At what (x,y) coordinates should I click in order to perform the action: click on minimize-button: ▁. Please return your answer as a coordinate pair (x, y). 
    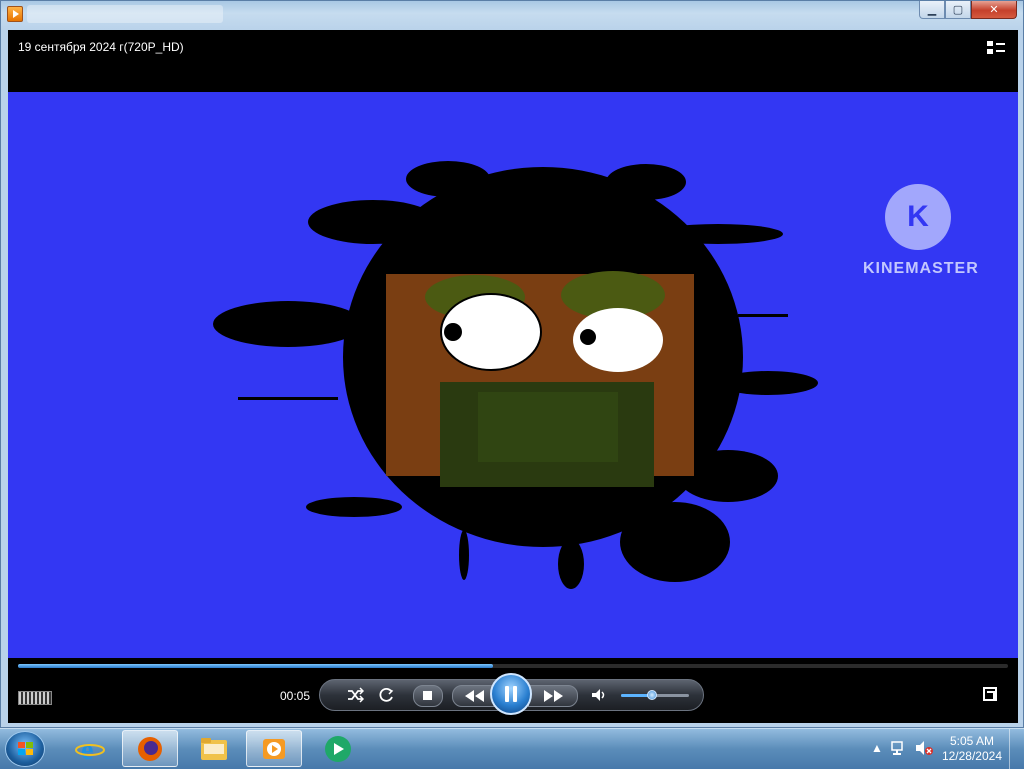
    Looking at the image, I should click on (932, 10).